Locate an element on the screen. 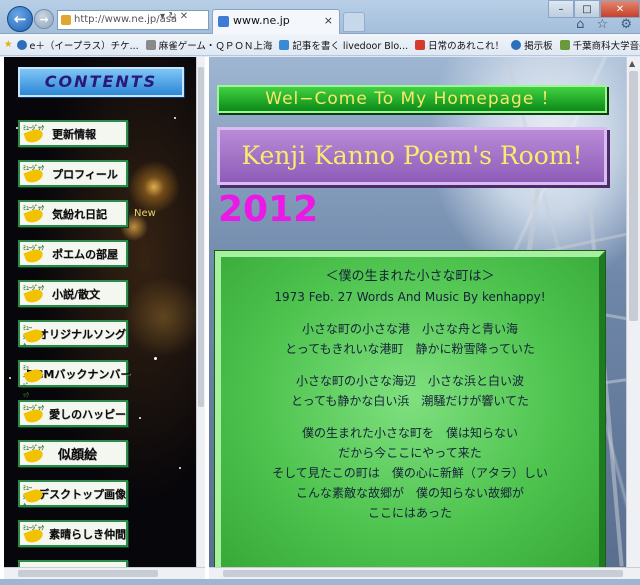 Image resolution: width=640 pixels, height=585 pixels. g-icon is located at coordinates (420, 44).